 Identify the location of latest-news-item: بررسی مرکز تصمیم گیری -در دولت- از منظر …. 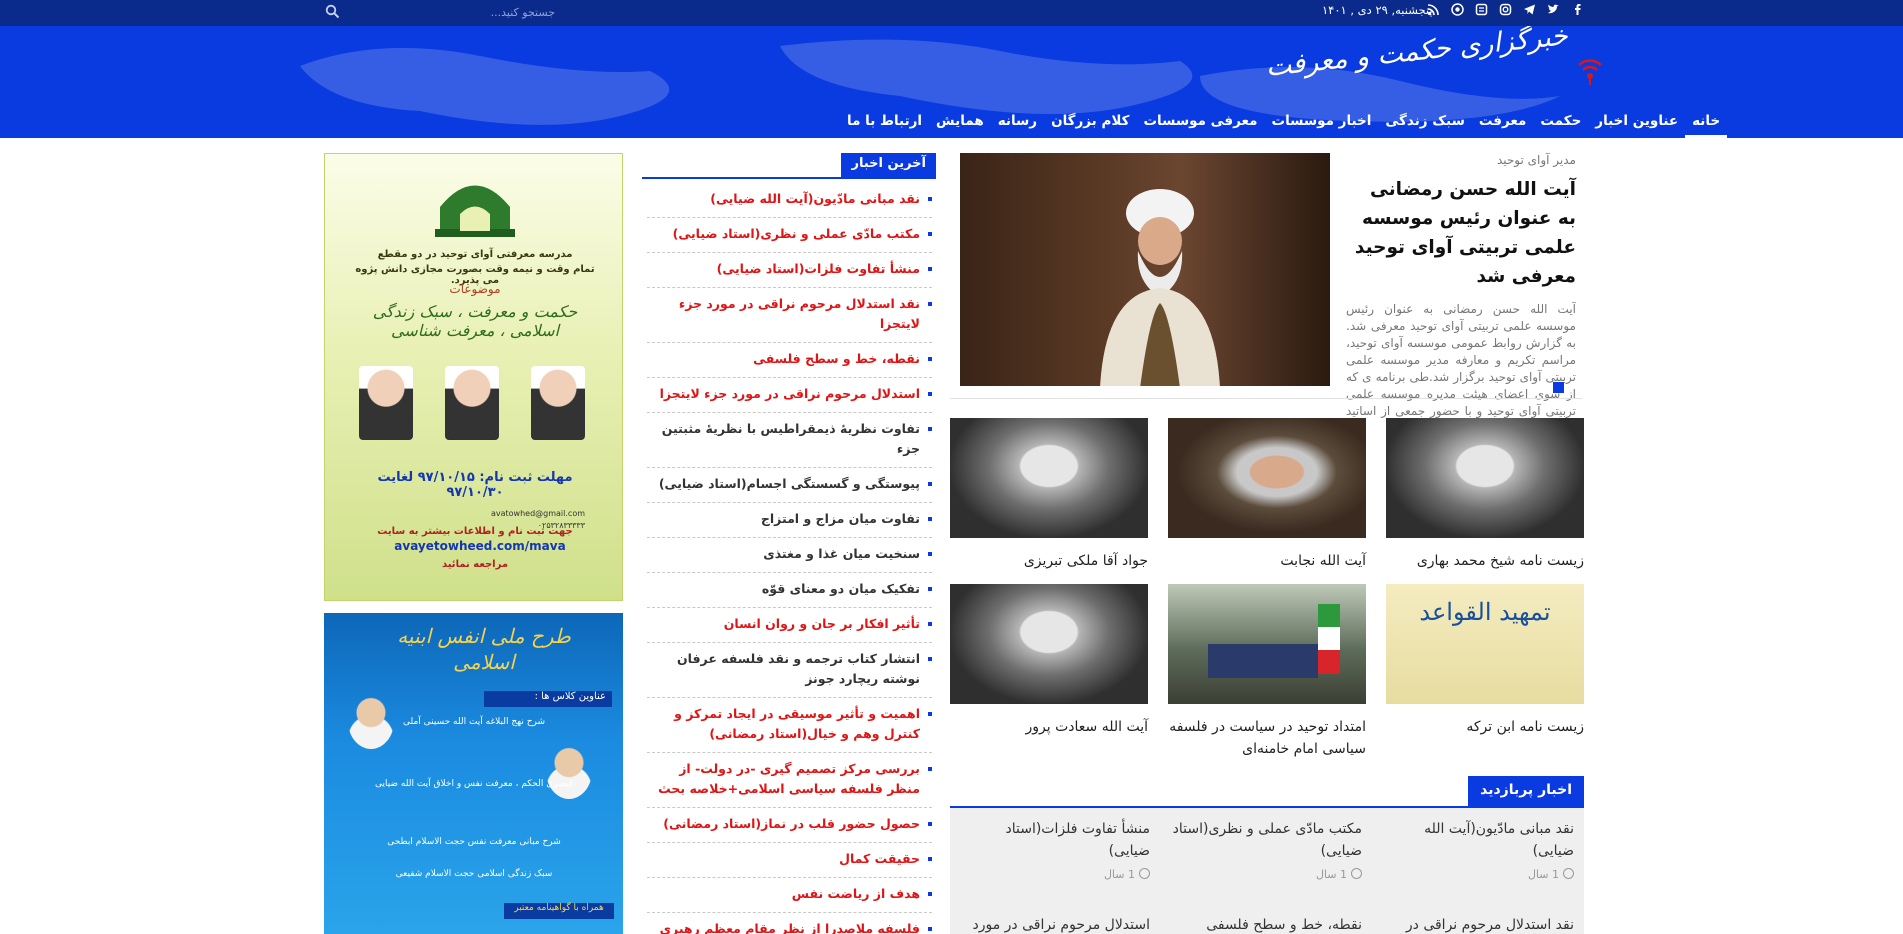
(789, 780).